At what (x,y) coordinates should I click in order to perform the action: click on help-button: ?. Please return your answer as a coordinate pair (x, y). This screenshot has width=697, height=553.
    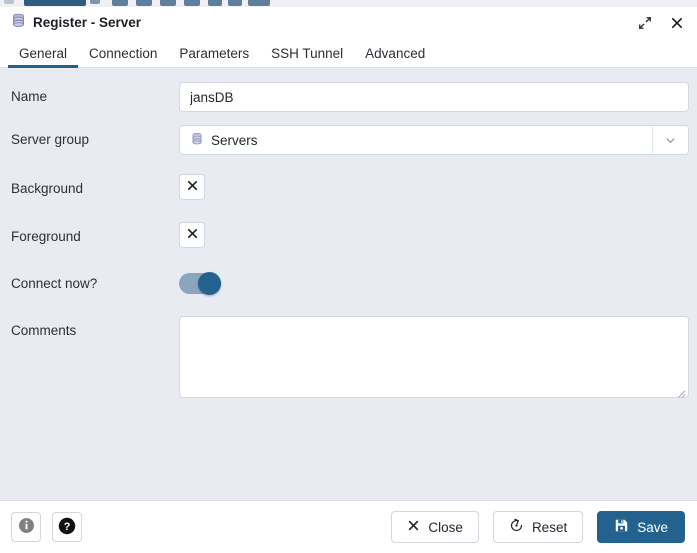
    Looking at the image, I should click on (67, 527).